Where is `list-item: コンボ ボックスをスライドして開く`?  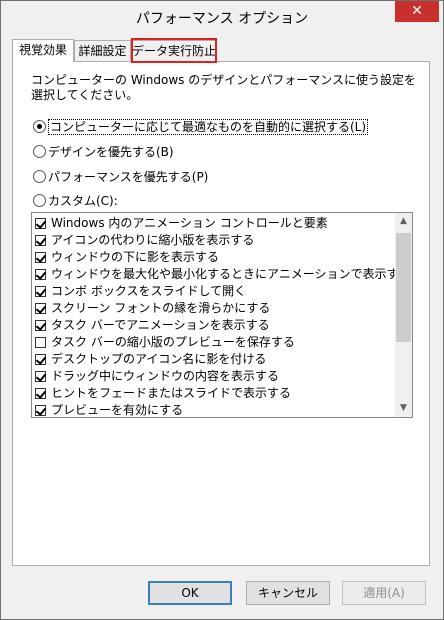 list-item: コンボ ボックスをスライドして開く is located at coordinates (140, 291).